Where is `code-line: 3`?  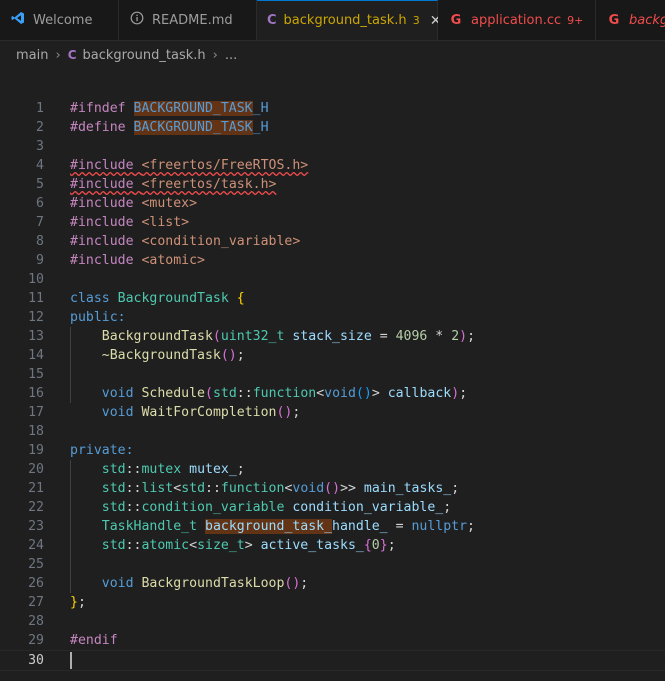
code-line: 3 is located at coordinates (332, 146).